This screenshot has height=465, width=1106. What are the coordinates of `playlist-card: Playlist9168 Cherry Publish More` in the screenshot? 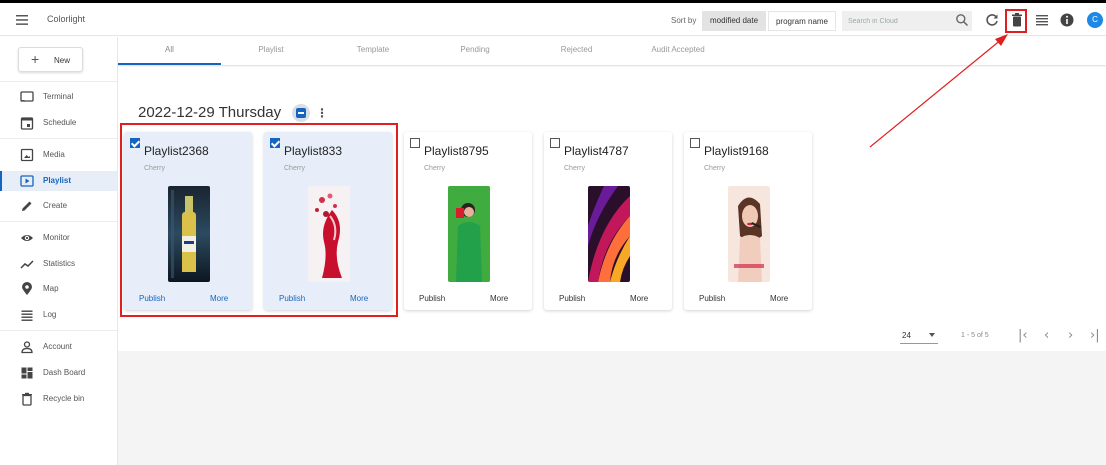 It's located at (748, 221).